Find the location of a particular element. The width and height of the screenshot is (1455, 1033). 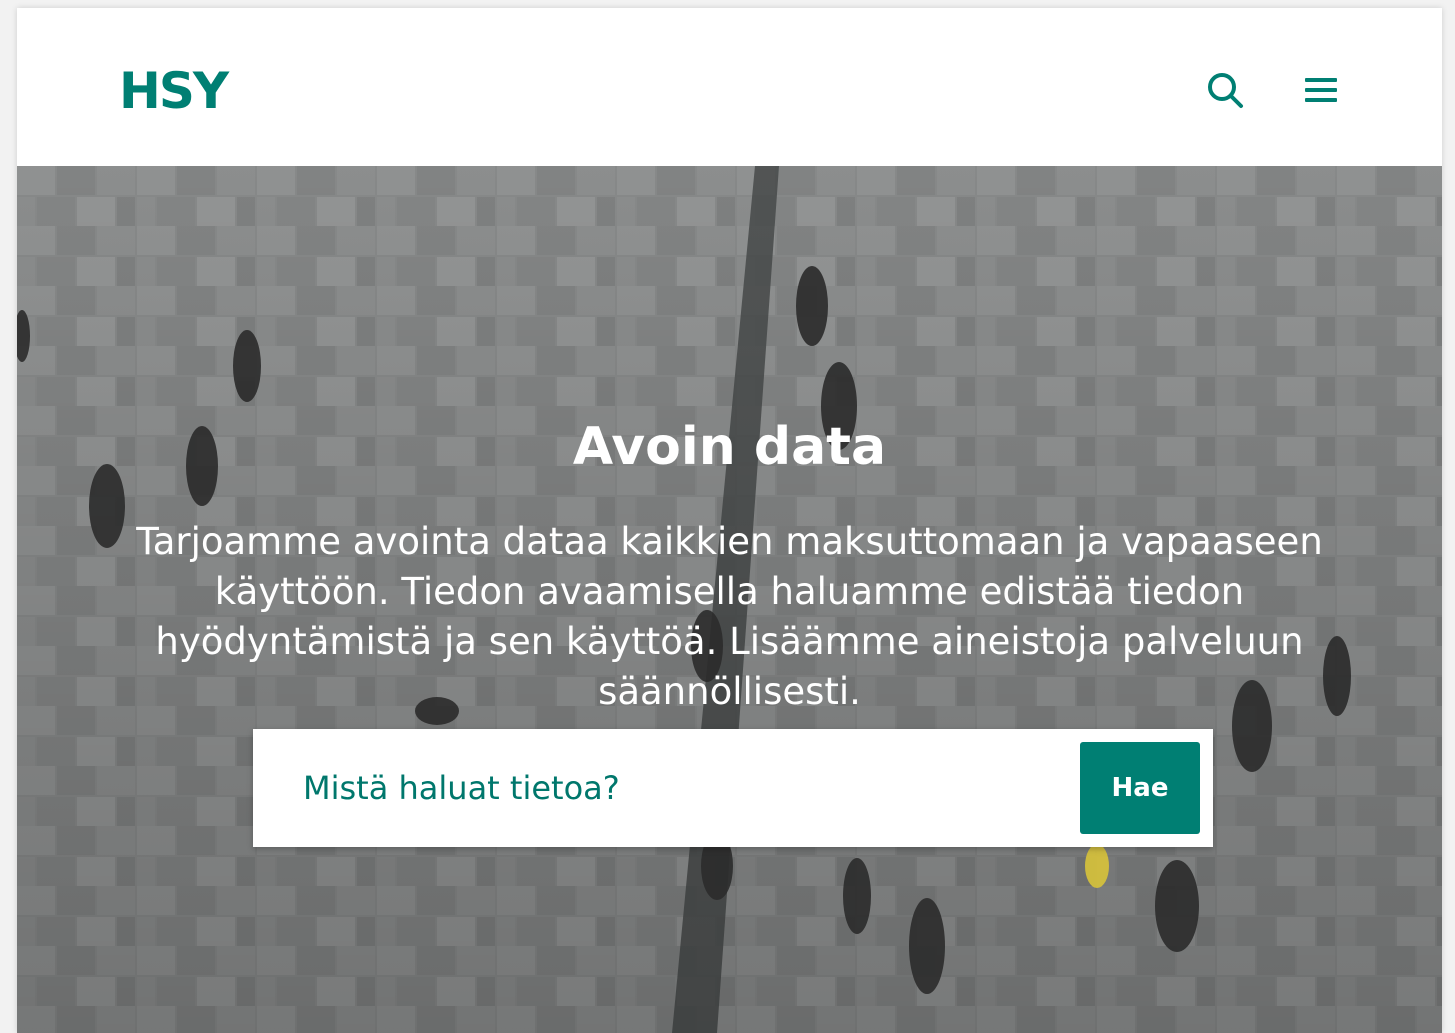

search-input is located at coordinates (693, 788).